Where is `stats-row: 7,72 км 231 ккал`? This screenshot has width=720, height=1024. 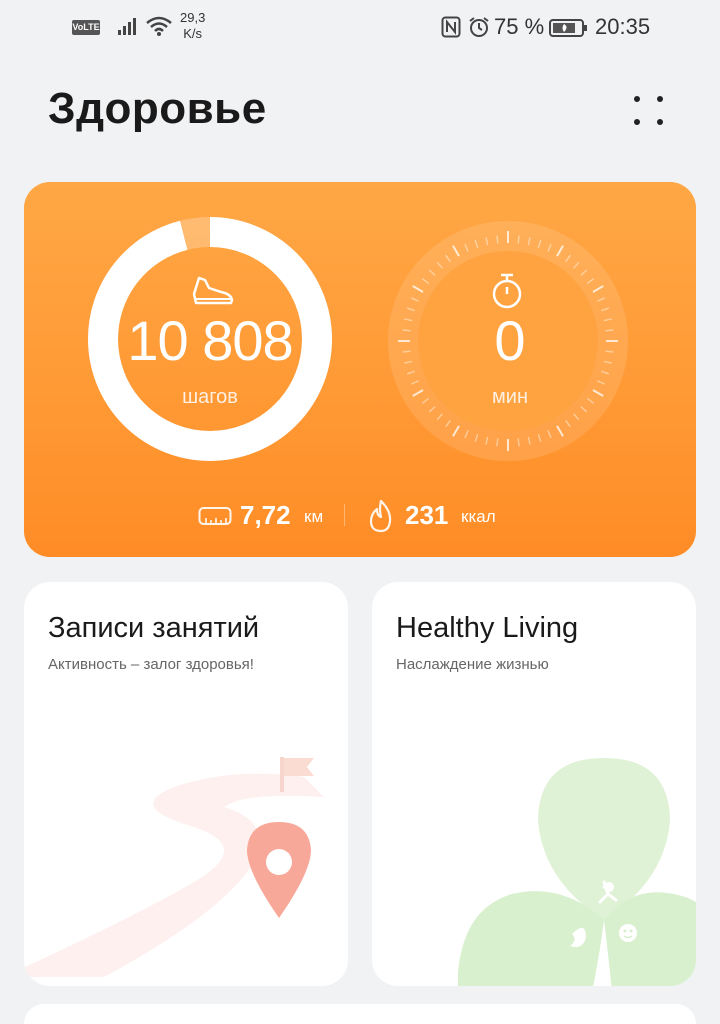
stats-row: 7,72 км 231 ккал is located at coordinates (360, 516).